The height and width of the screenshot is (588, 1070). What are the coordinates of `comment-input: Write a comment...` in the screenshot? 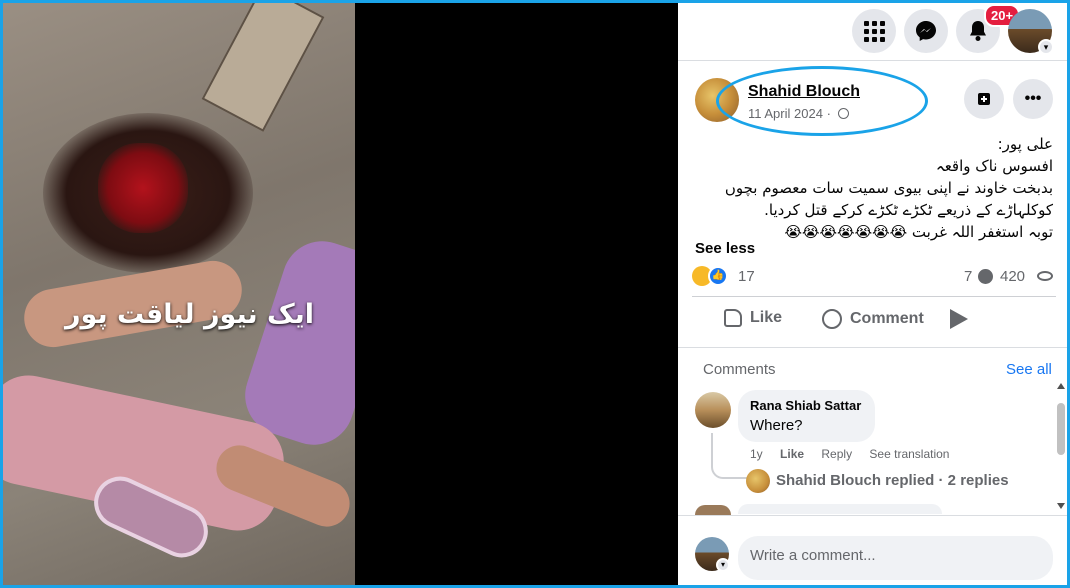 It's located at (895, 558).